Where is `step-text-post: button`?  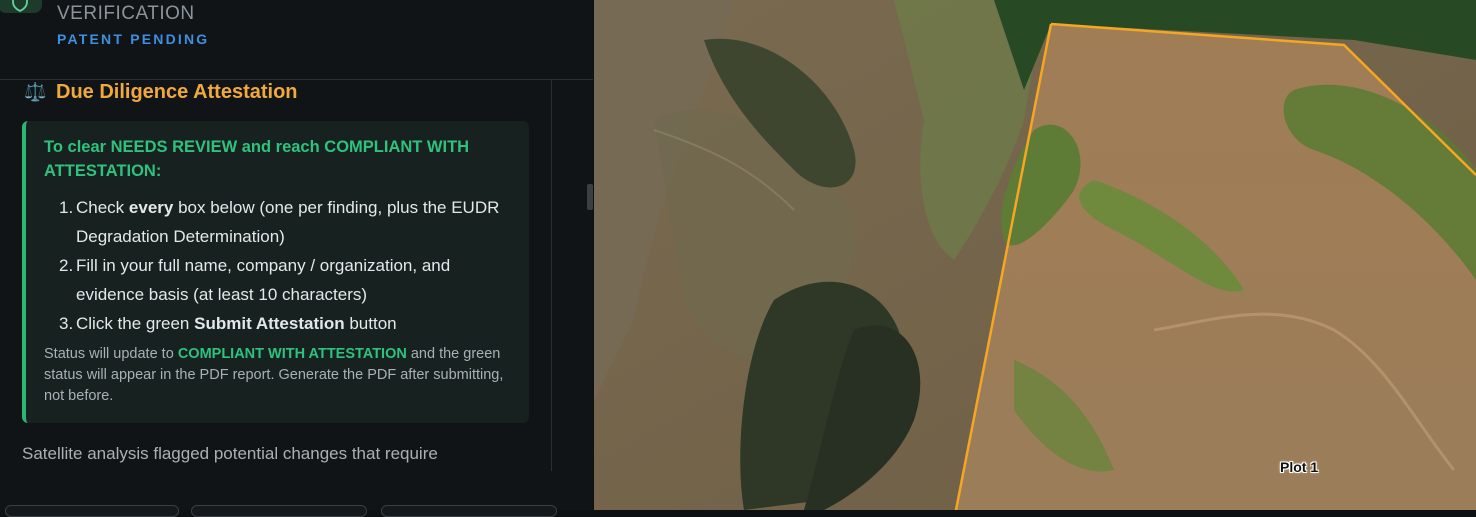 step-text-post: button is located at coordinates (370, 323).